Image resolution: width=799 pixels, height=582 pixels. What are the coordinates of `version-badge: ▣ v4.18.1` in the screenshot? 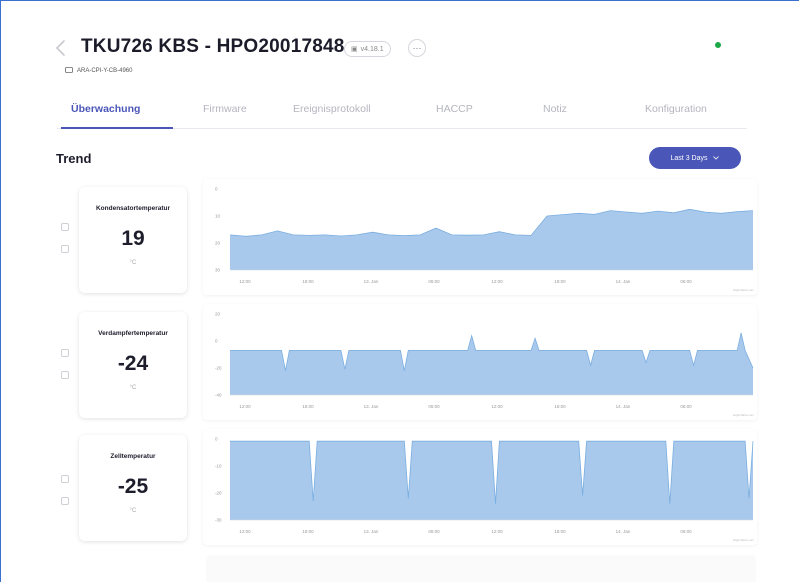 It's located at (367, 49).